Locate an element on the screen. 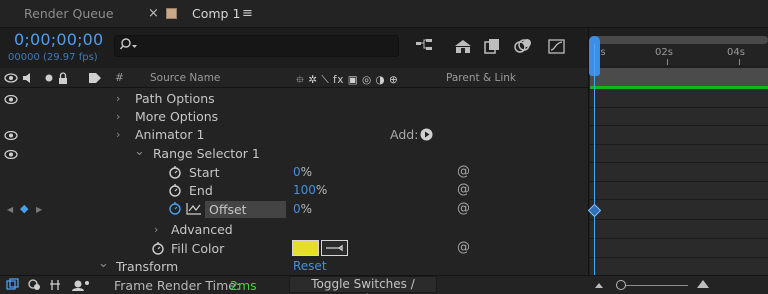 The image size is (768, 294). ruler-tick-label: 02s is located at coordinates (664, 52).